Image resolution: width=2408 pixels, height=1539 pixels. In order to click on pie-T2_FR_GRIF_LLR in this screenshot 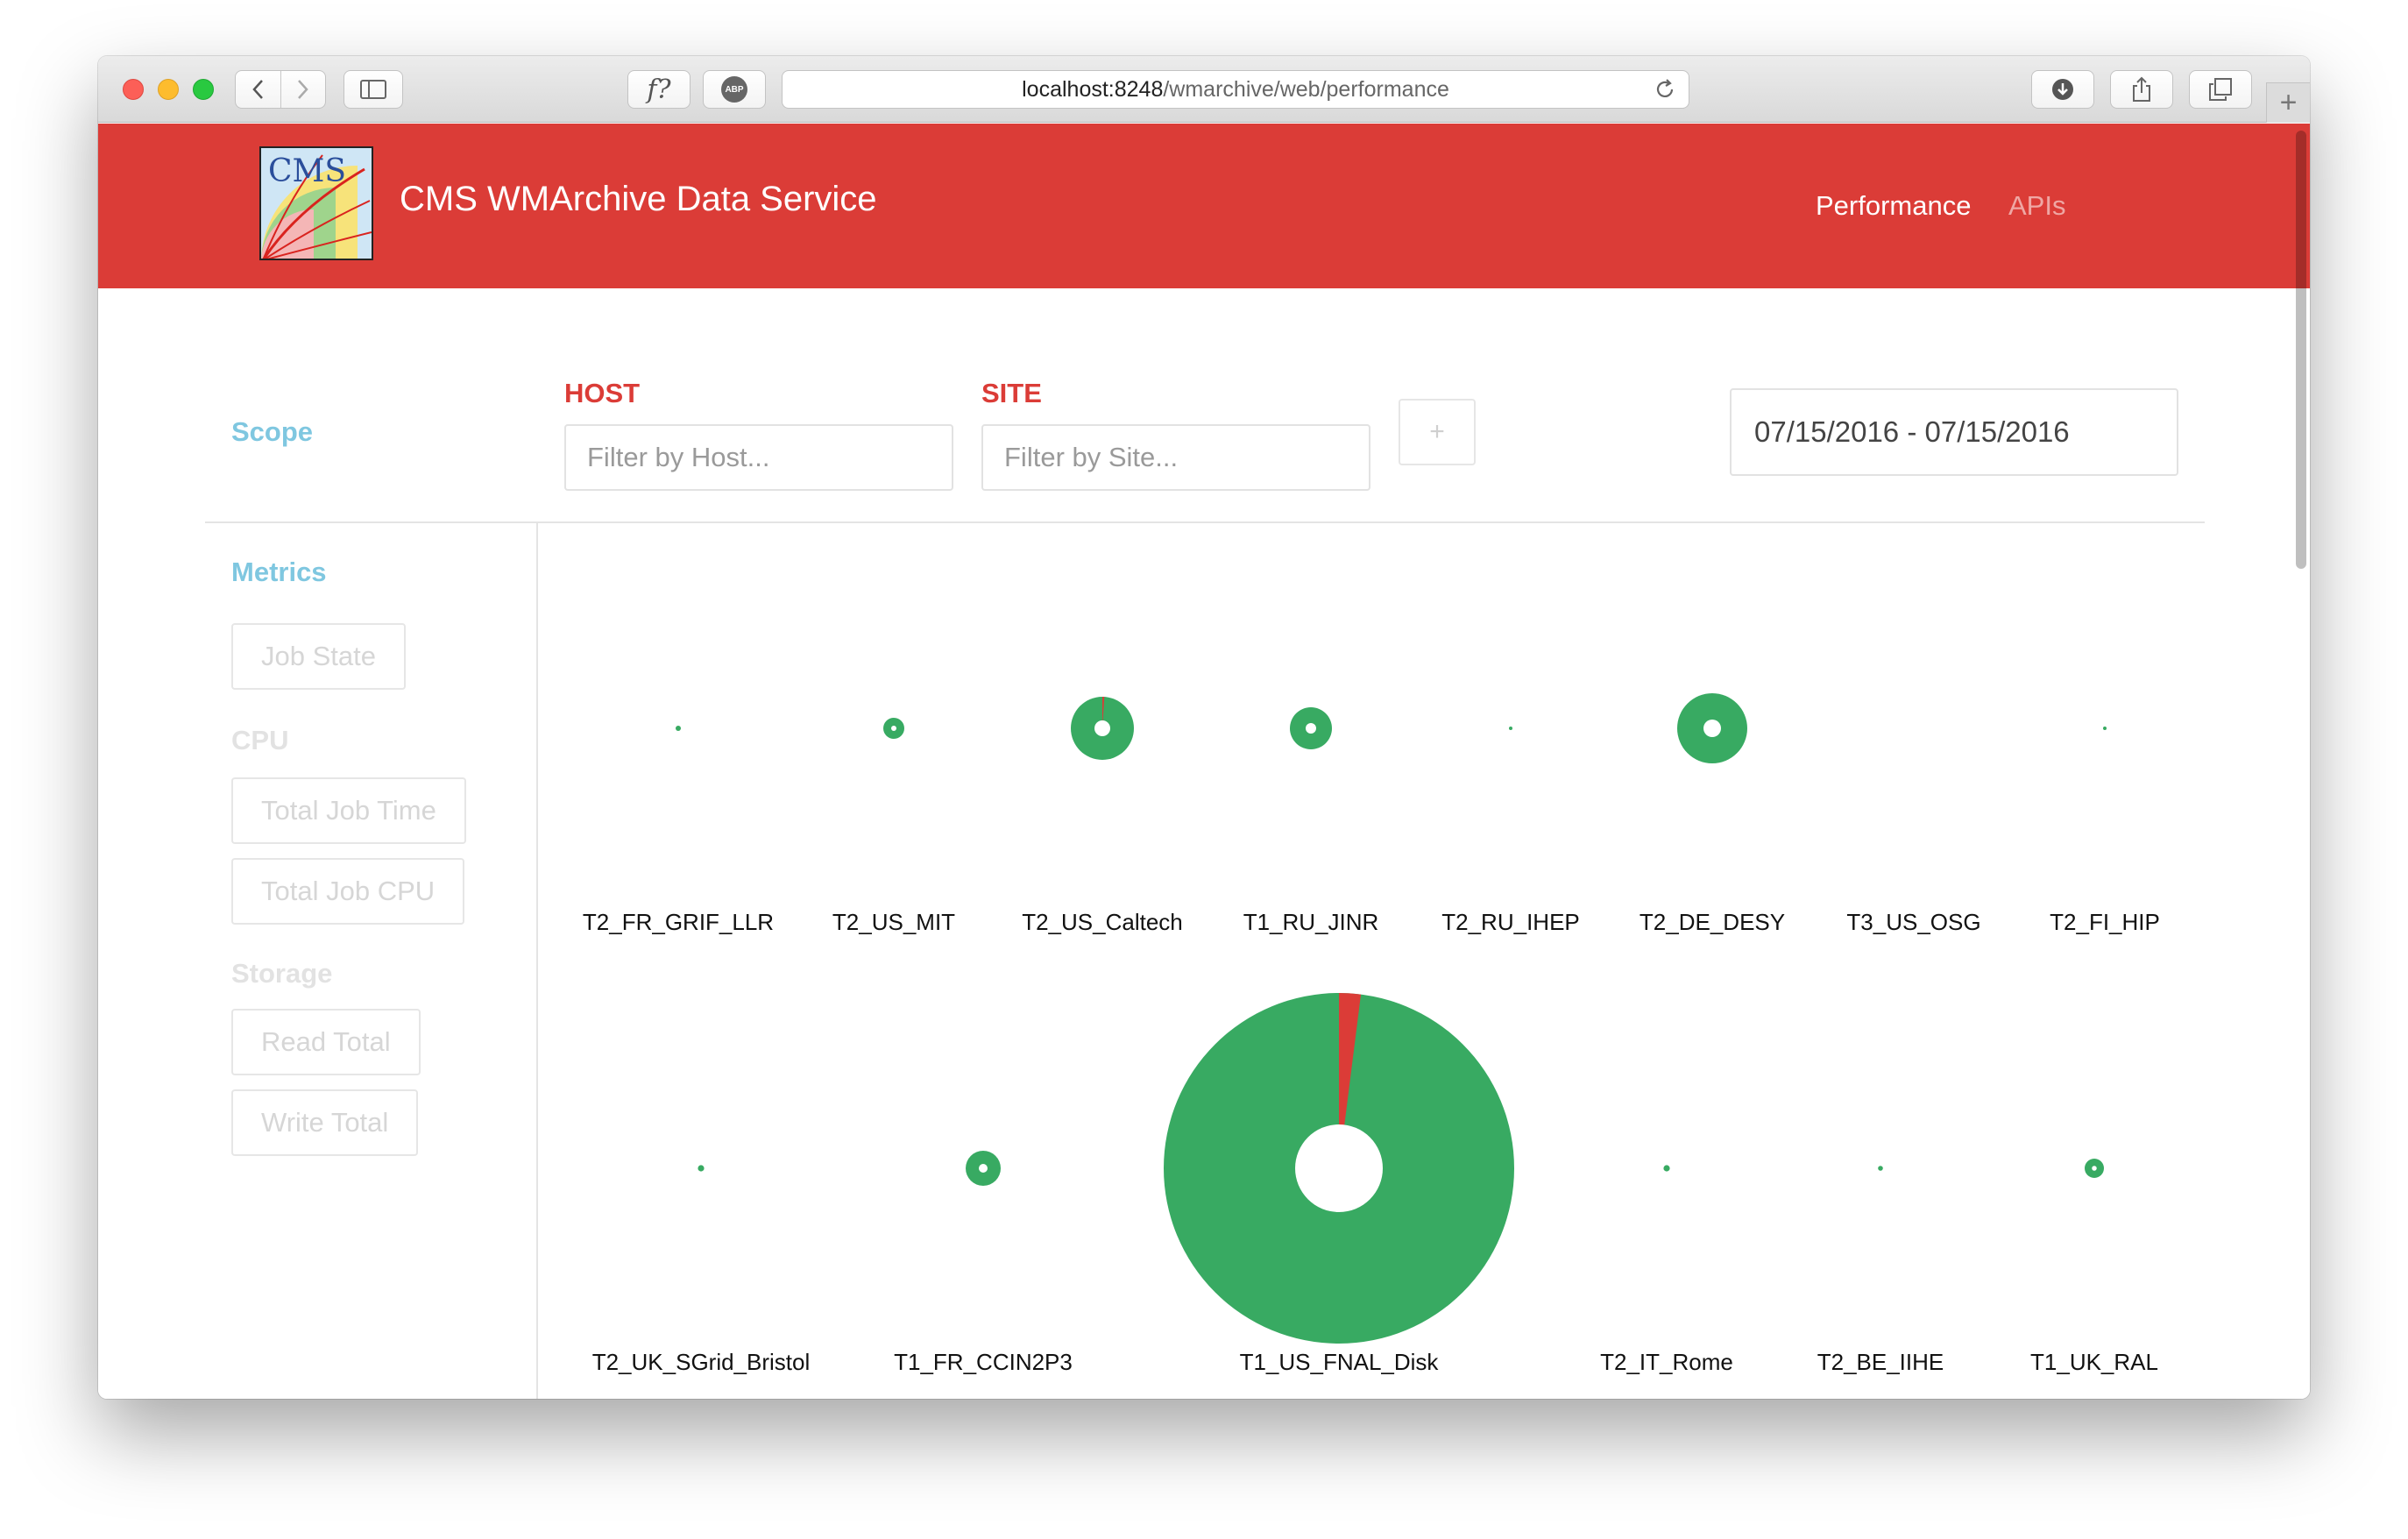, I will do `click(679, 728)`.